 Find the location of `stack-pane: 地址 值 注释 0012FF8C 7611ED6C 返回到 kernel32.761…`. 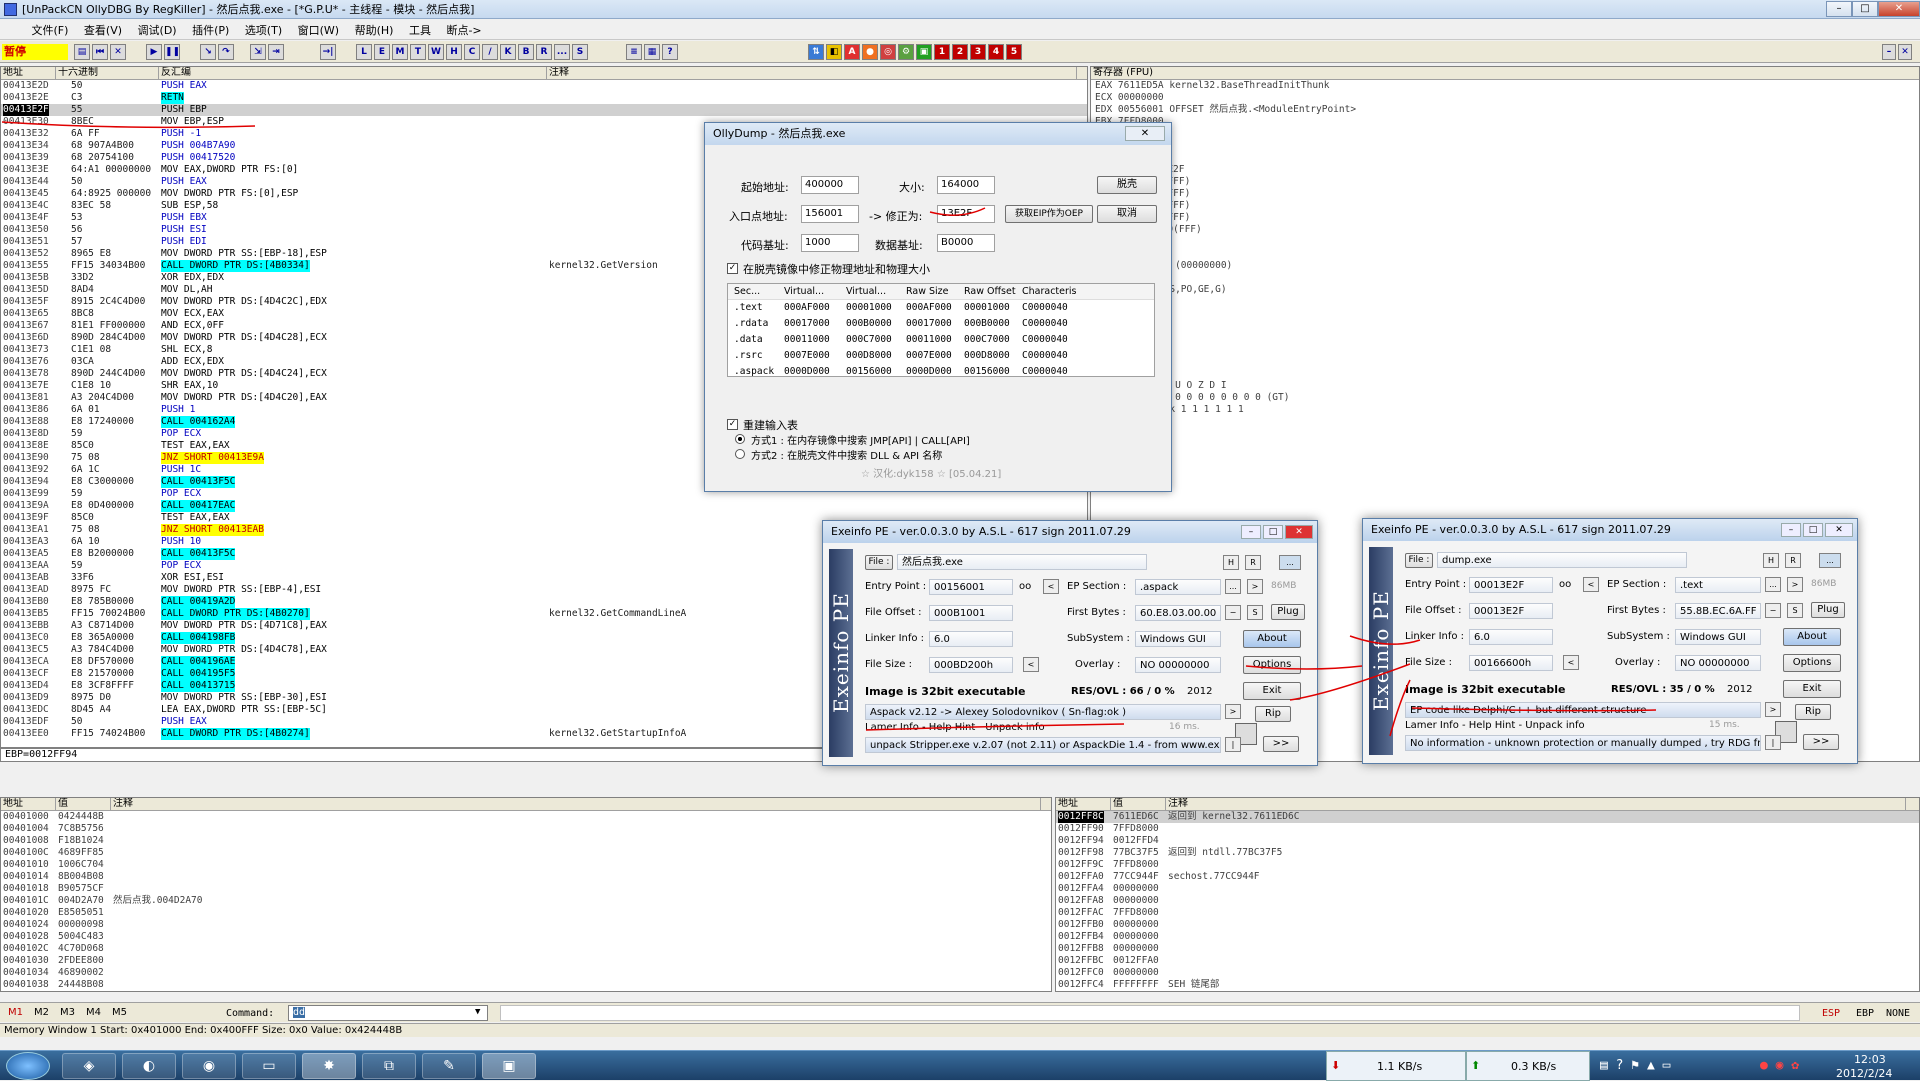

stack-pane: 地址 值 注释 0012FF8C 7611ED6C 返回到 kernel32.761… is located at coordinates (1487, 894).